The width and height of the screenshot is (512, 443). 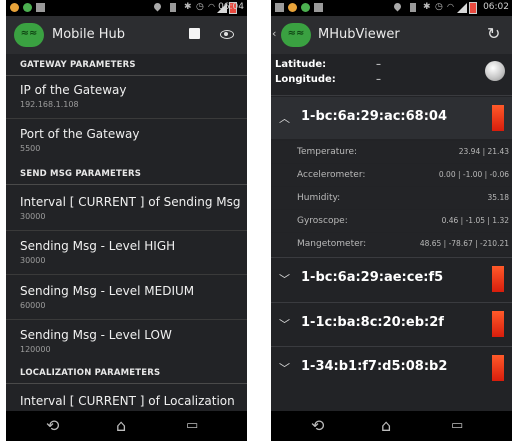 I want to click on device-name: 1-bc:6a:29:ac:68:04, so click(x=374, y=116).